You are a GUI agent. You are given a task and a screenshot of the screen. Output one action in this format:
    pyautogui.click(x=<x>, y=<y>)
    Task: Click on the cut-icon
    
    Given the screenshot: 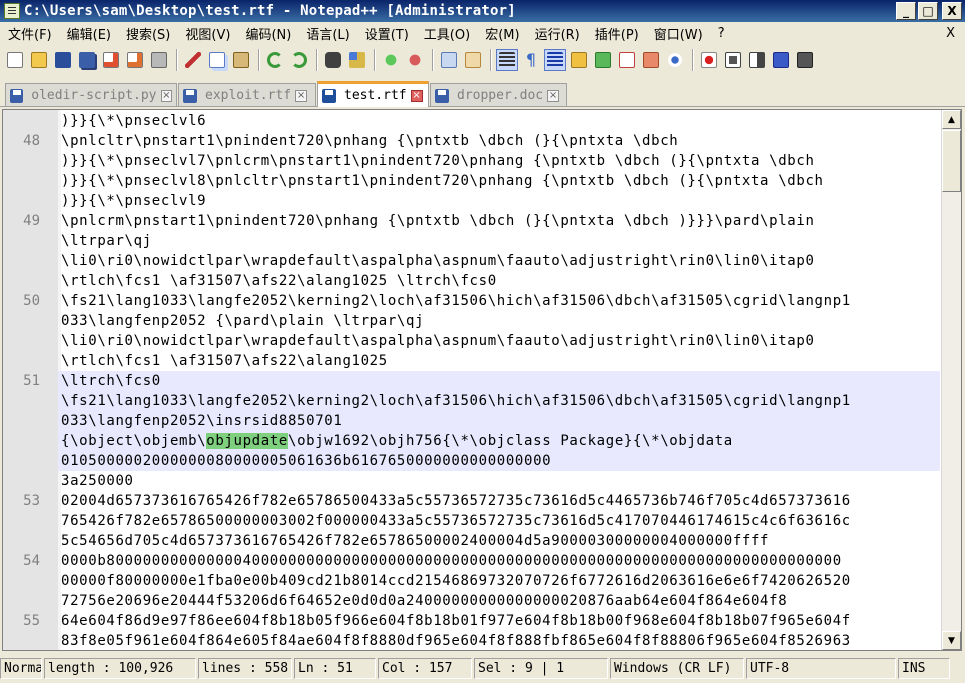 What is the action you would take?
    pyautogui.click(x=193, y=60)
    